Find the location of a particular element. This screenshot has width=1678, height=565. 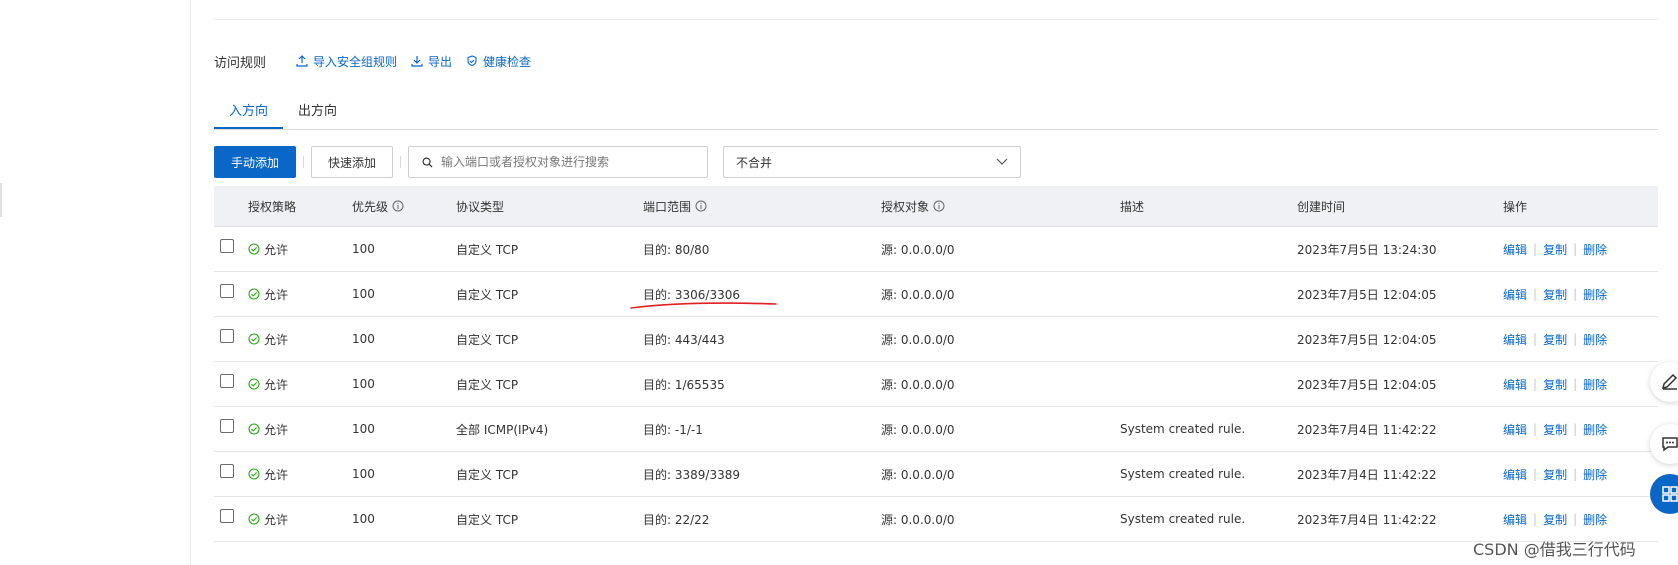

apps-icon is located at coordinates (1670, 494).